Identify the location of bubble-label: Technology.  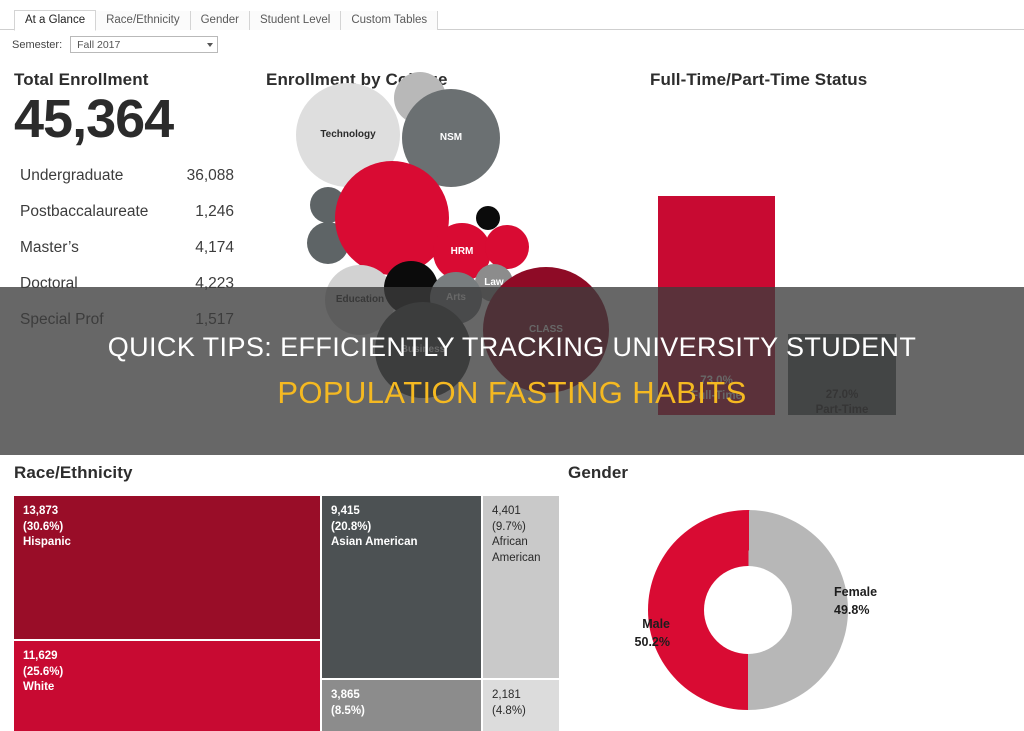
(348, 134).